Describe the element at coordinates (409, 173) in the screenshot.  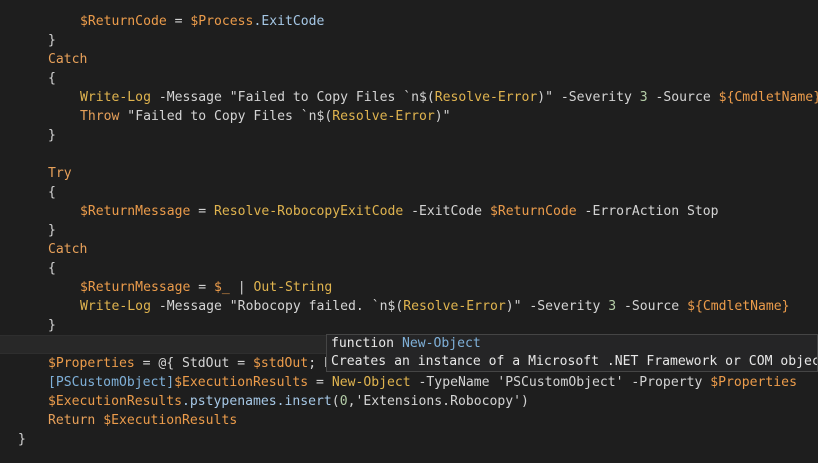
I see `code-line: Try` at that location.